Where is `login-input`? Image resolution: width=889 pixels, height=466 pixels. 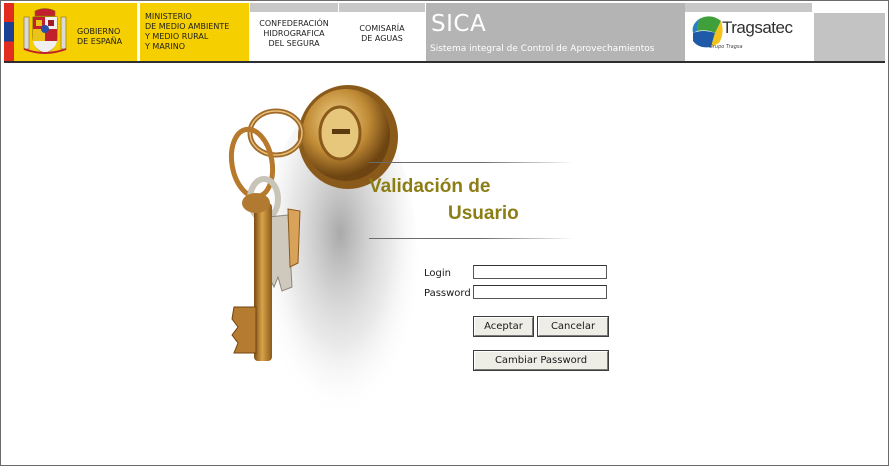 login-input is located at coordinates (540, 272).